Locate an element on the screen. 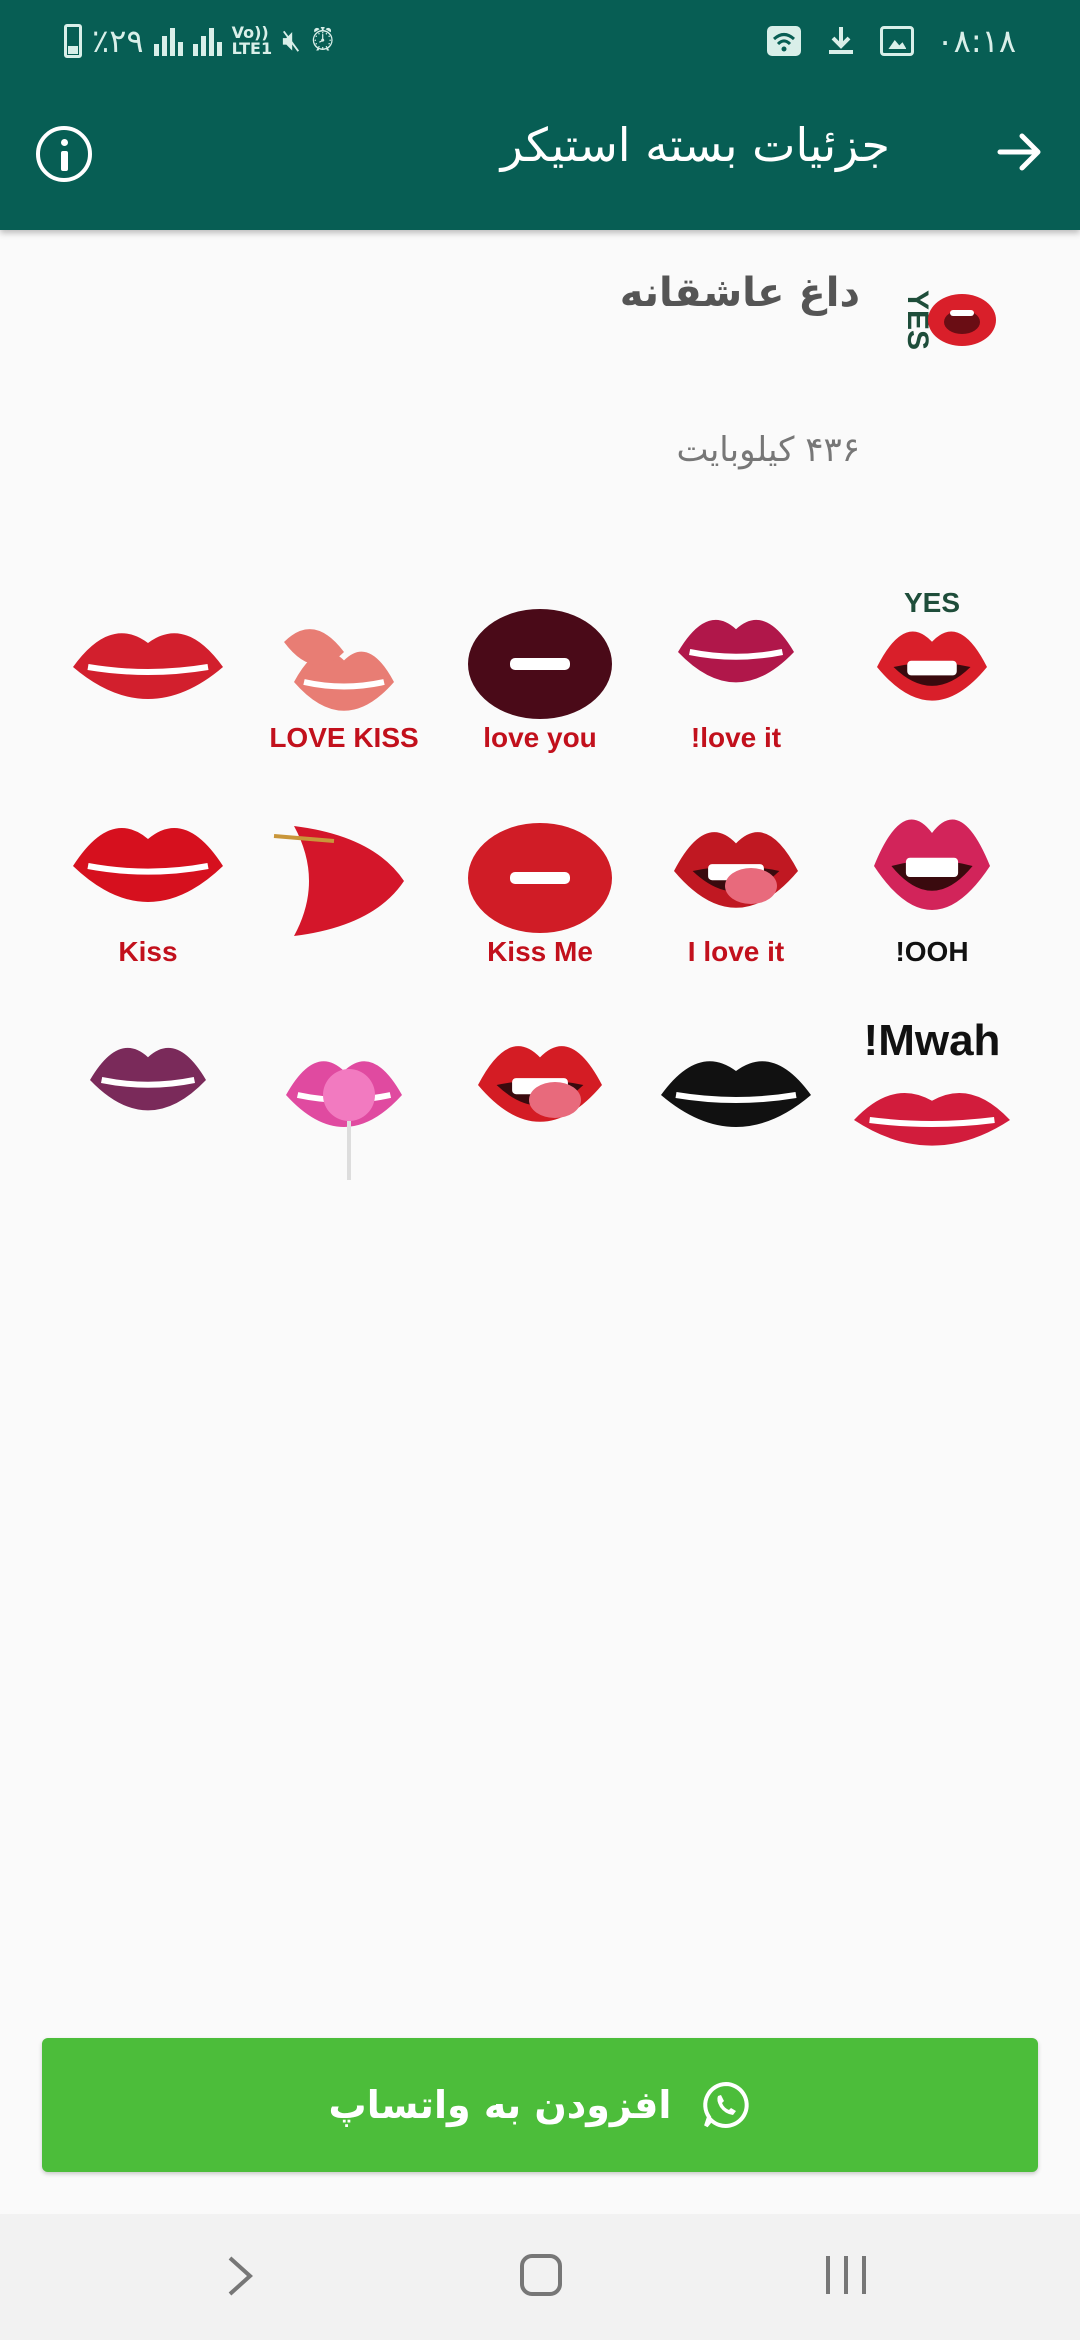 The height and width of the screenshot is (2340, 1080). volte-icon: Vo)) LTE1 is located at coordinates (252, 41).